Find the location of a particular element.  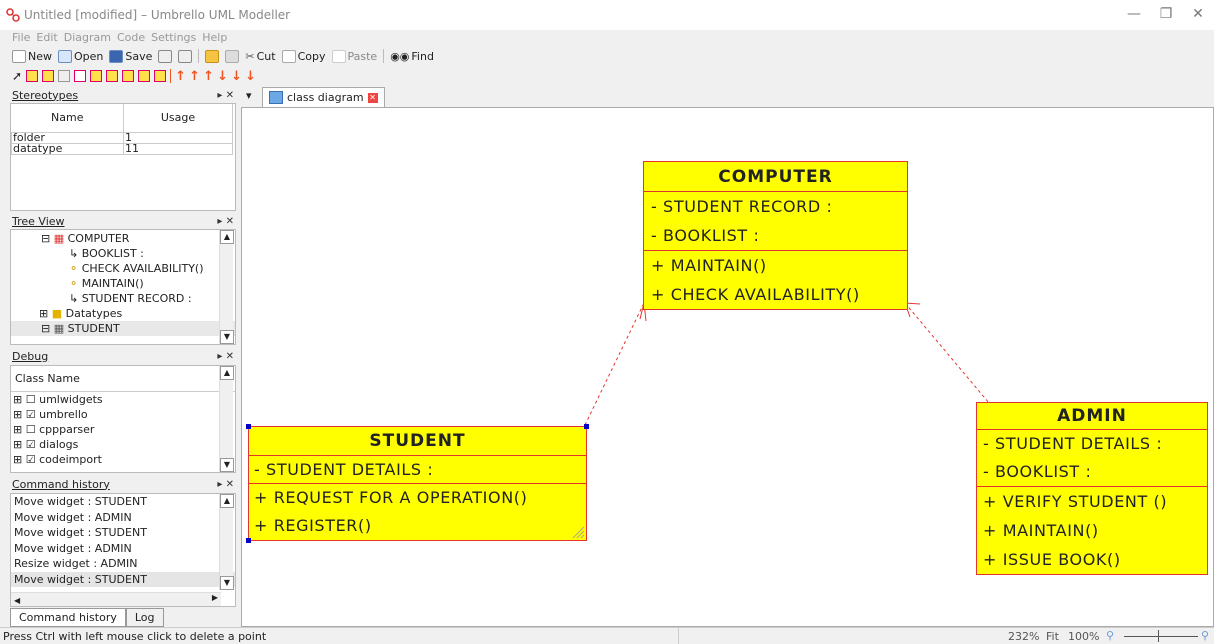

entity-tool-icon is located at coordinates (128, 76).